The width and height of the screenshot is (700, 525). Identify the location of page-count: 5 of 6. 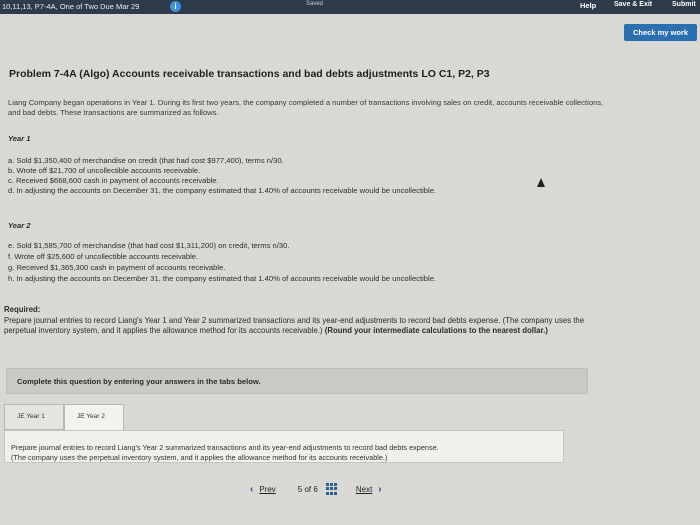
(308, 489).